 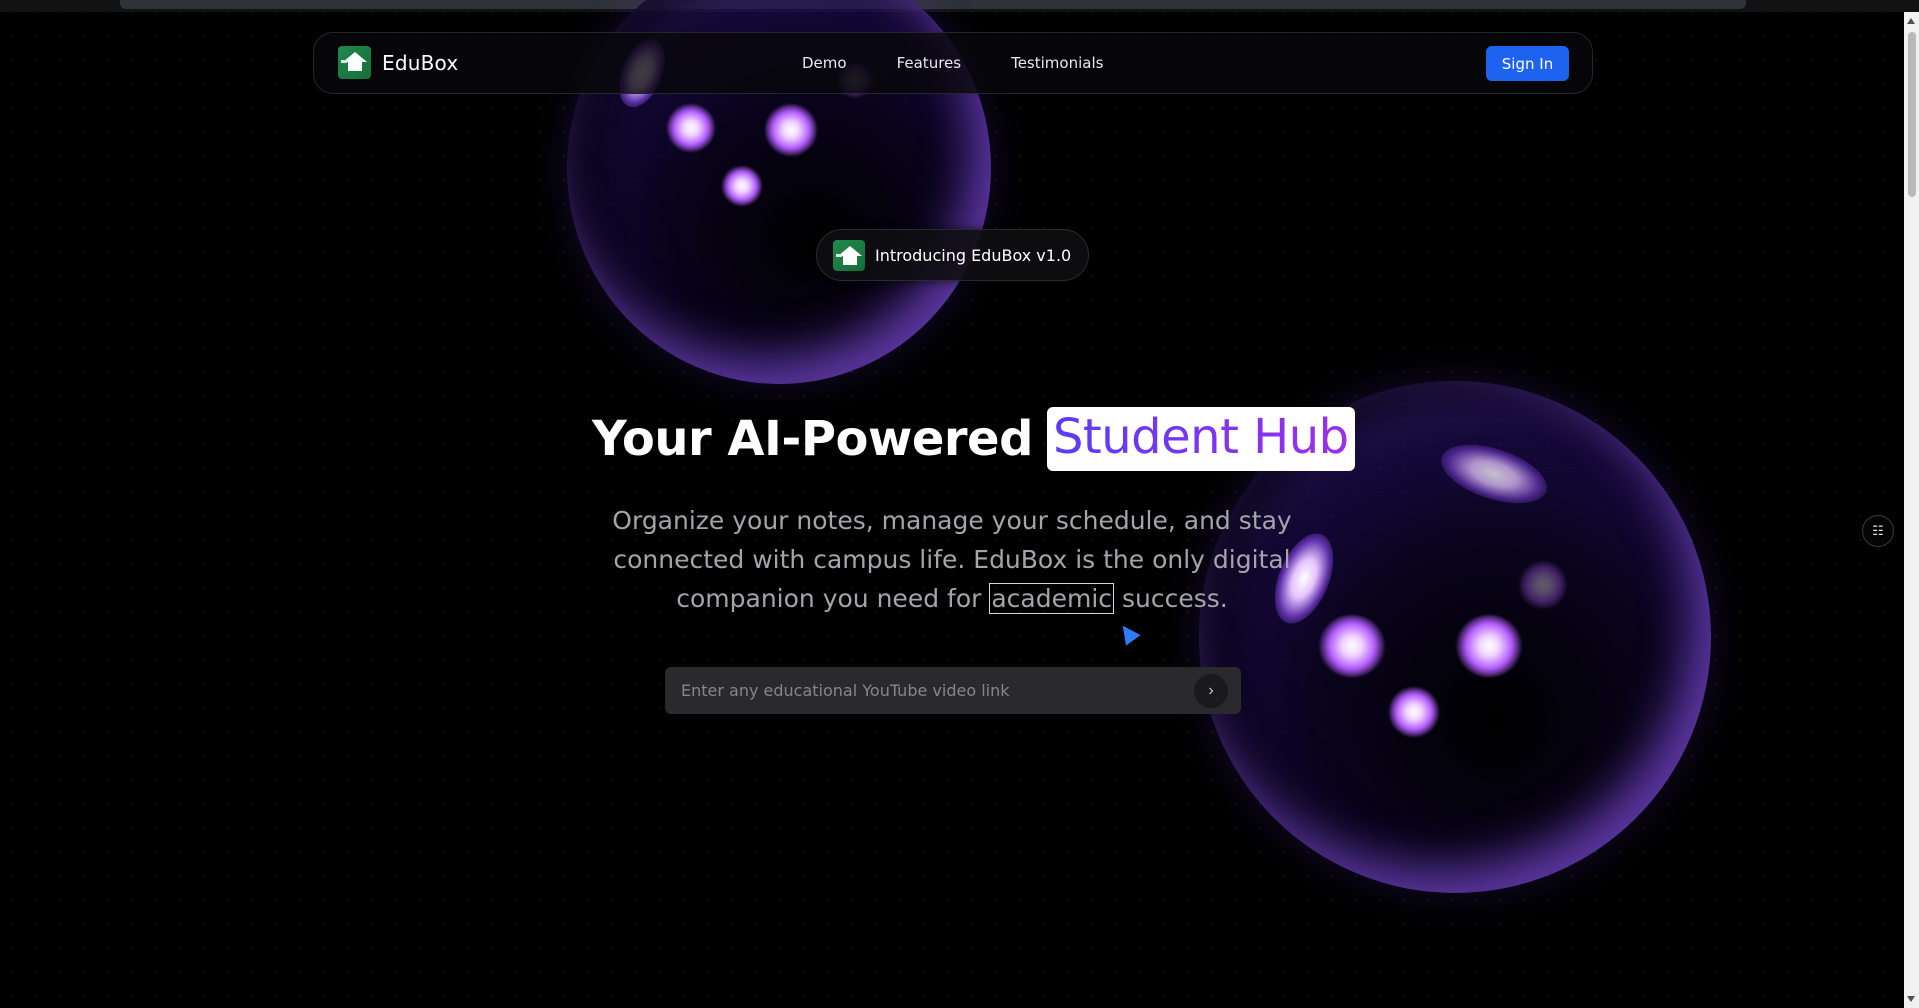 I want to click on subtitle-selected-word: academic, so click(x=1052, y=598).